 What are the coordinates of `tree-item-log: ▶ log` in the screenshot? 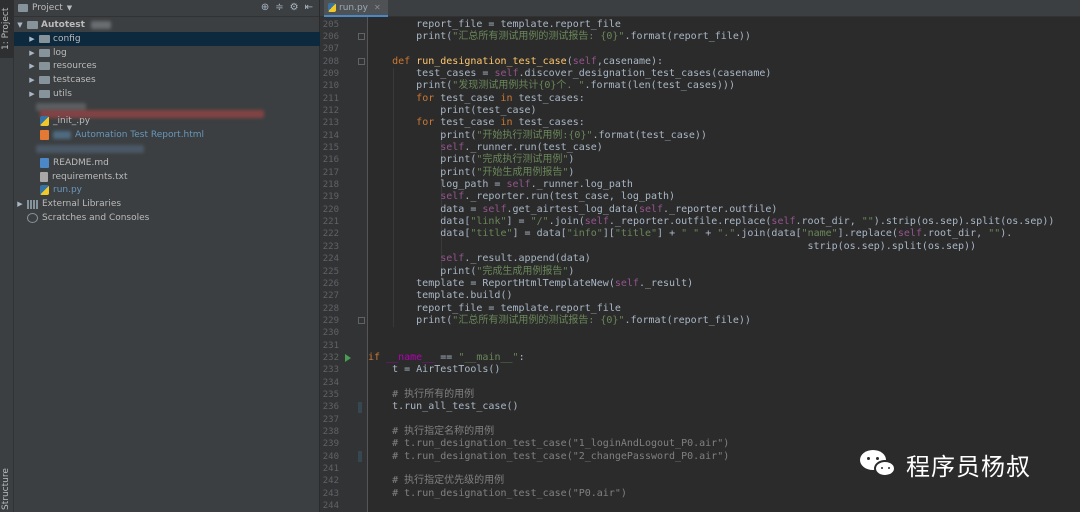 It's located at (167, 53).